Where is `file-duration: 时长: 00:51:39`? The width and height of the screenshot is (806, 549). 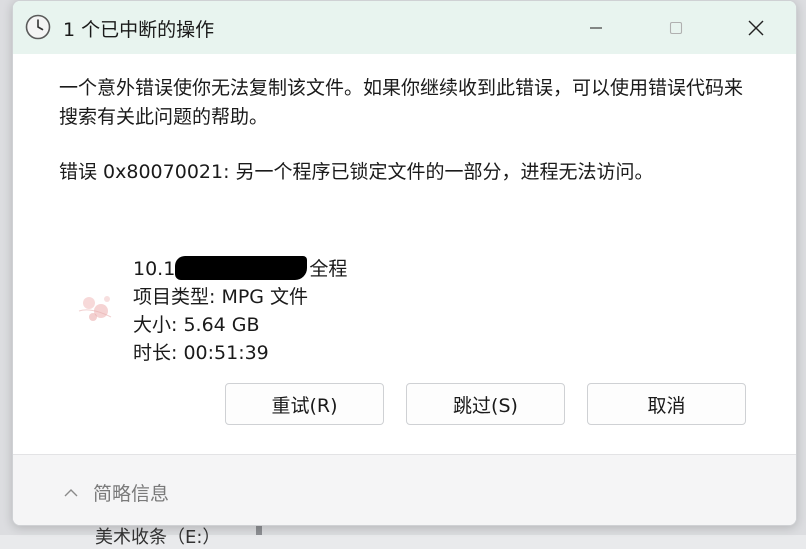 file-duration: 时长: 00:51:39 is located at coordinates (201, 353).